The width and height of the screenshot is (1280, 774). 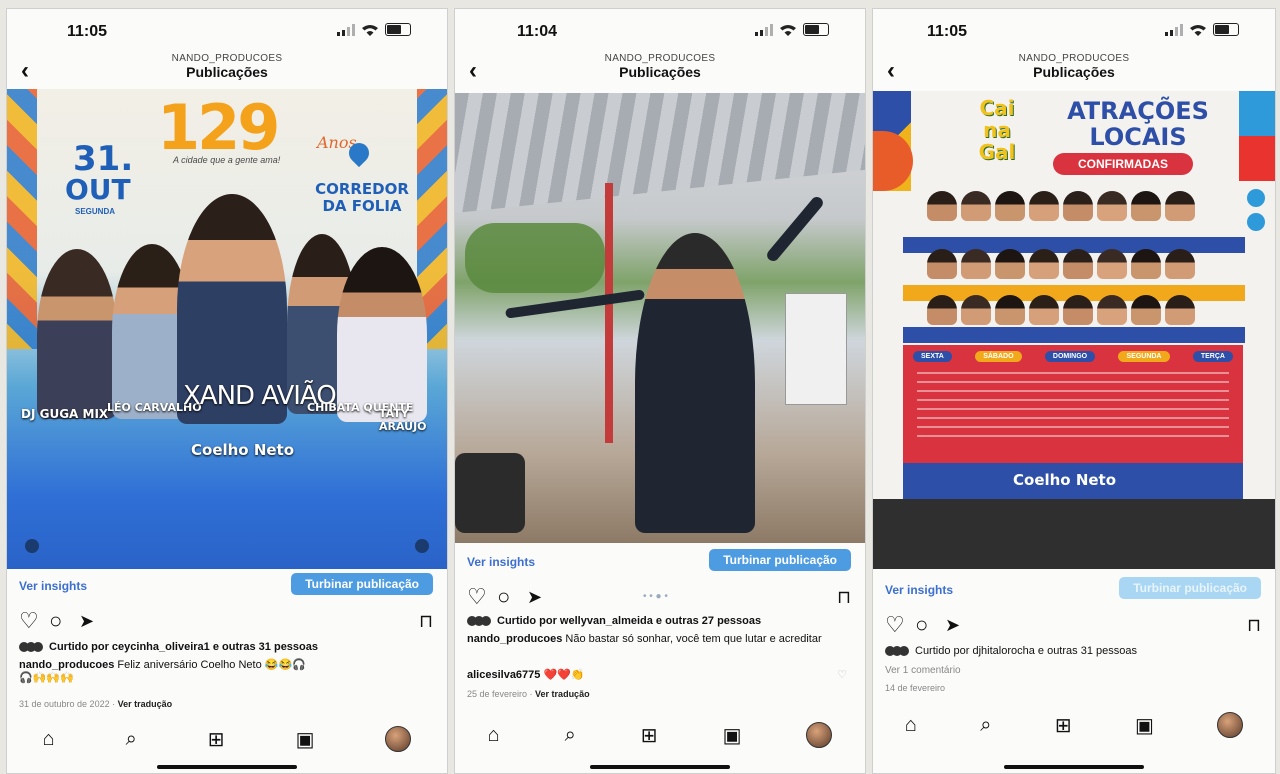 What do you see at coordinates (87, 31) in the screenshot?
I see `status-time: 11:05` at bounding box center [87, 31].